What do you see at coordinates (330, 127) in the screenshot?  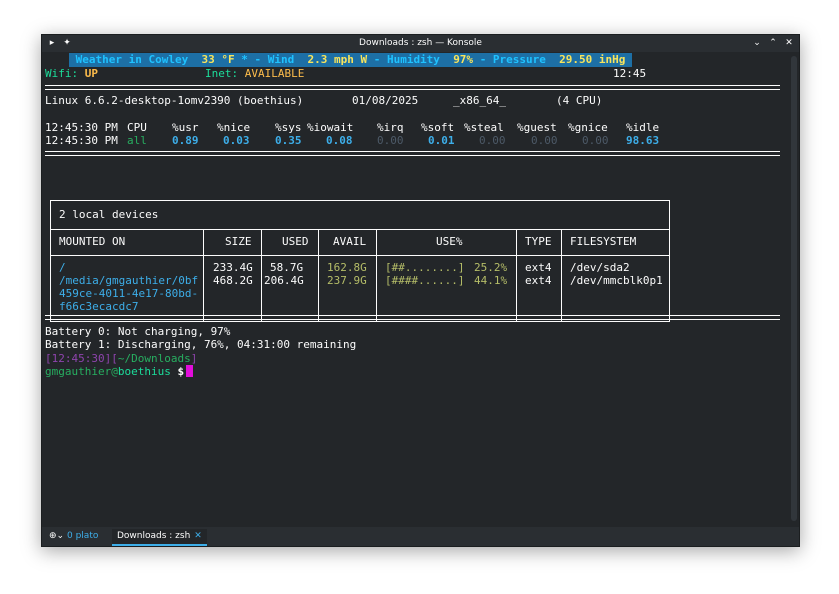 I see `cpu-header-iowait: %iowait` at bounding box center [330, 127].